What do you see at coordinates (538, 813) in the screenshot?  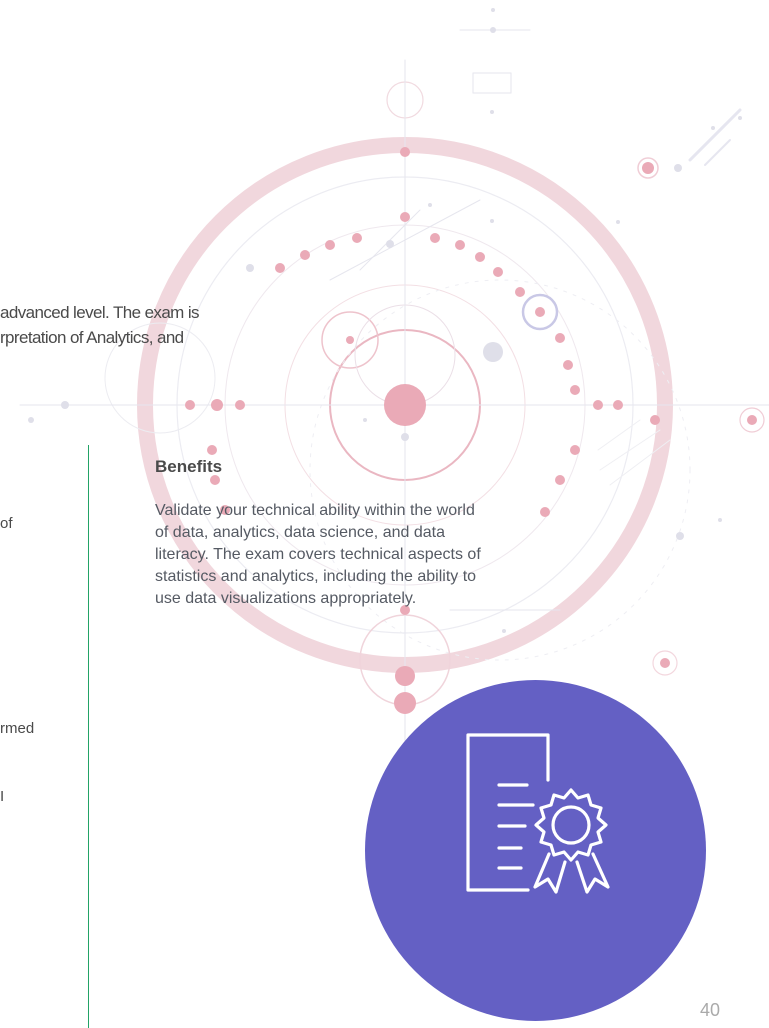 I see `certificate-icon` at bounding box center [538, 813].